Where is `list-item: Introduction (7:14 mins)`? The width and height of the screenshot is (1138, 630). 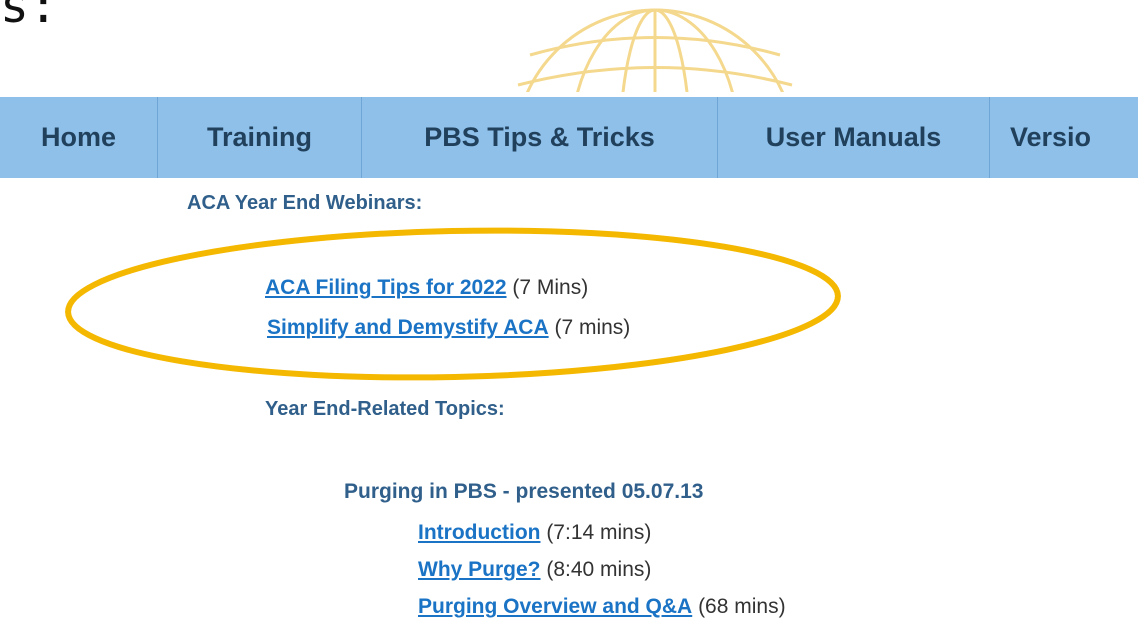 list-item: Introduction (7:14 mins) is located at coordinates (534, 533).